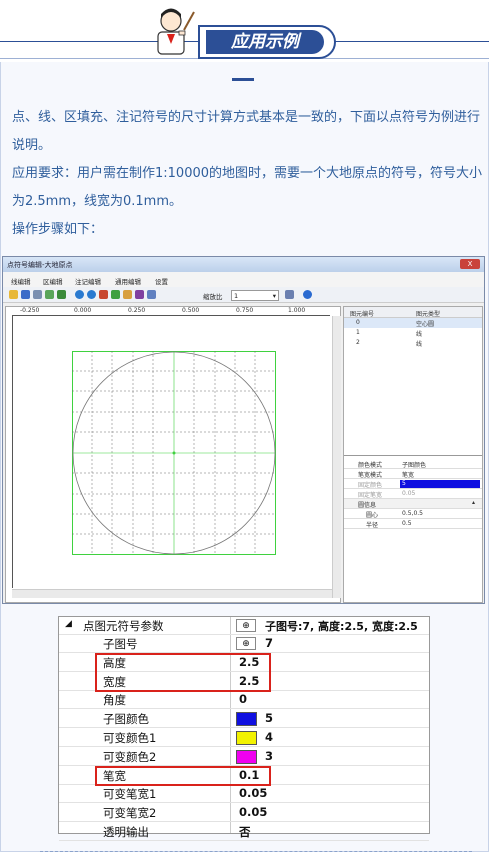 Image resolution: width=489 pixels, height=858 pixels. Describe the element at coordinates (25, 294) in the screenshot. I see `save-icon` at that location.